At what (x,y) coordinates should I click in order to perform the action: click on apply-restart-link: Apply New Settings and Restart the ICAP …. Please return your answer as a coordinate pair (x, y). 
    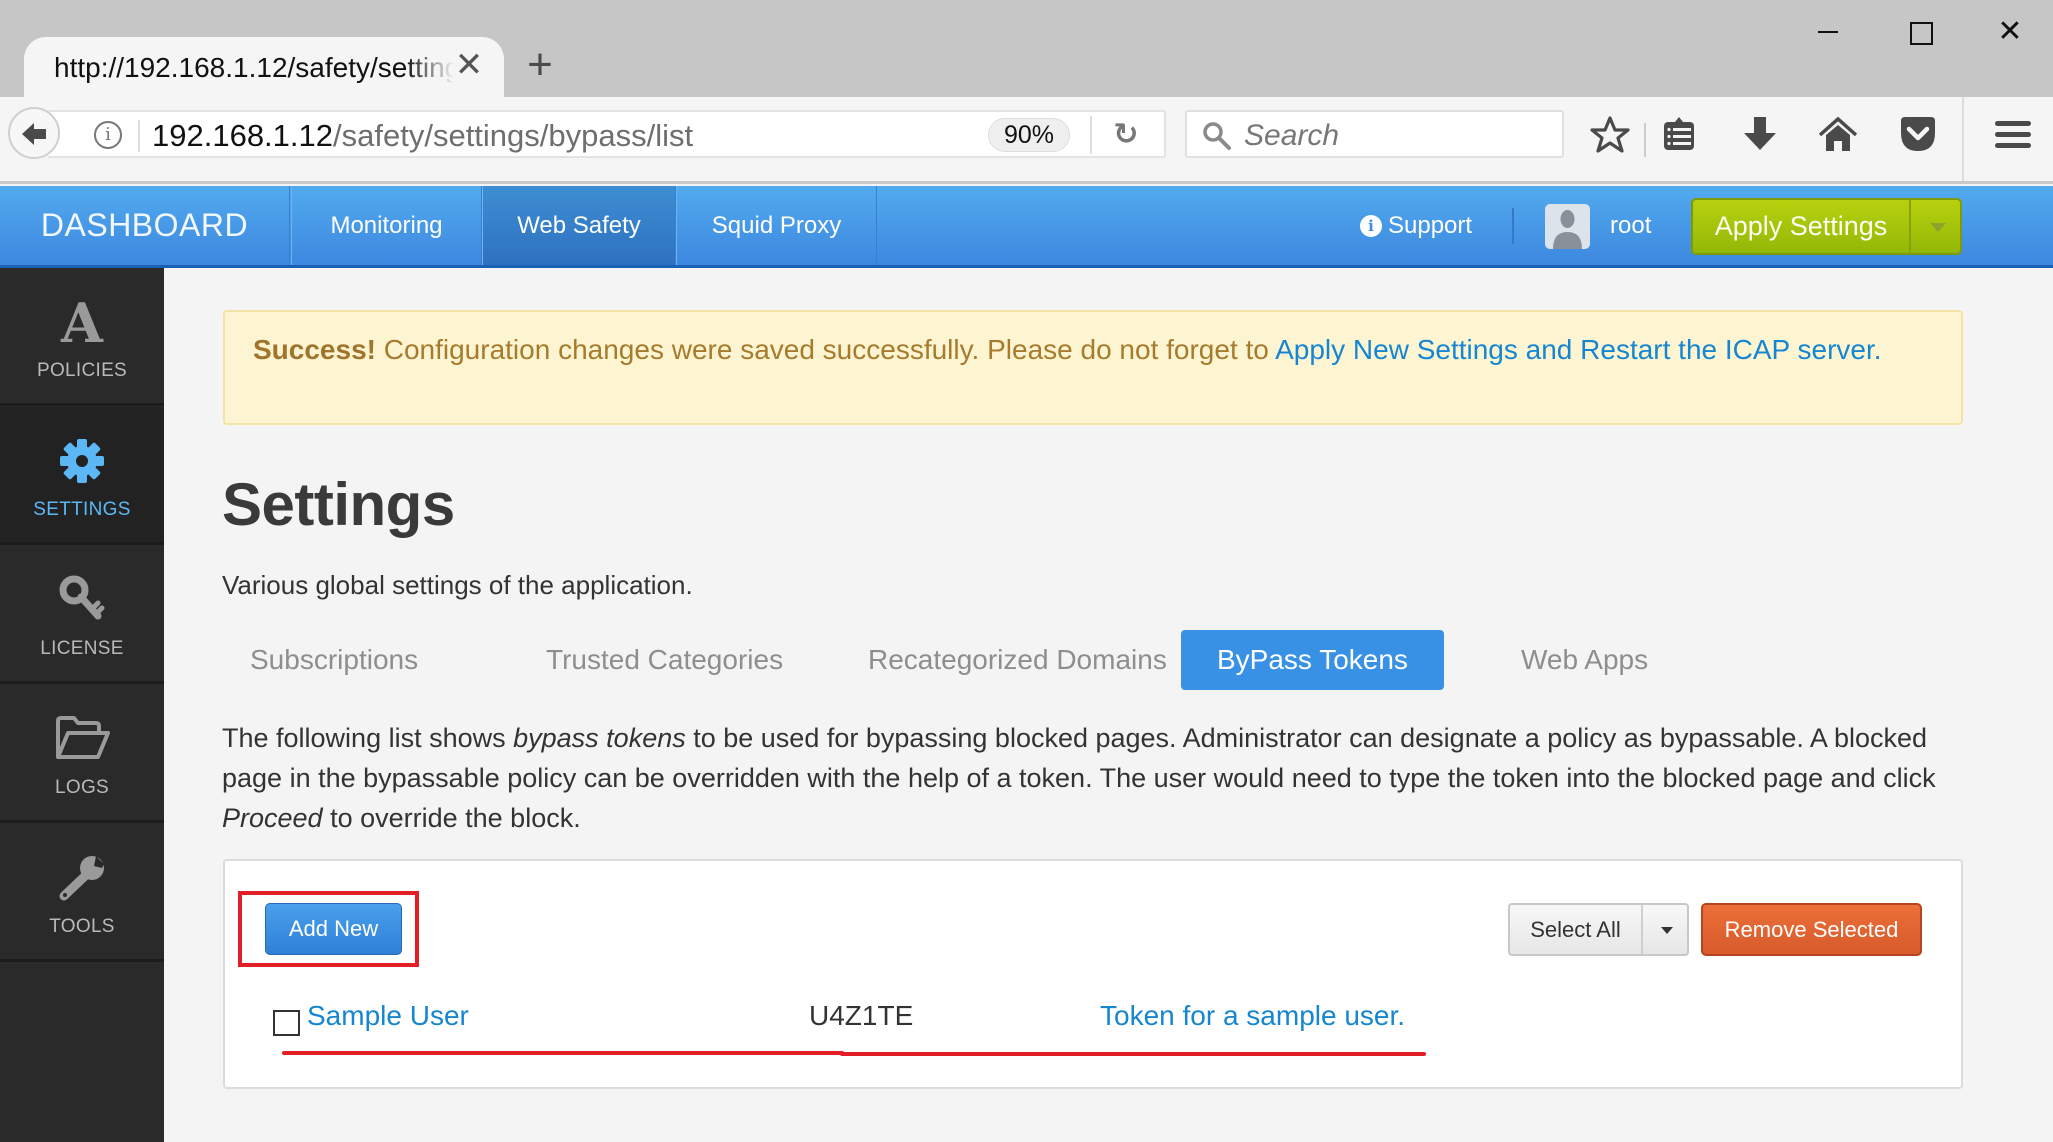
    Looking at the image, I should click on (1578, 349).